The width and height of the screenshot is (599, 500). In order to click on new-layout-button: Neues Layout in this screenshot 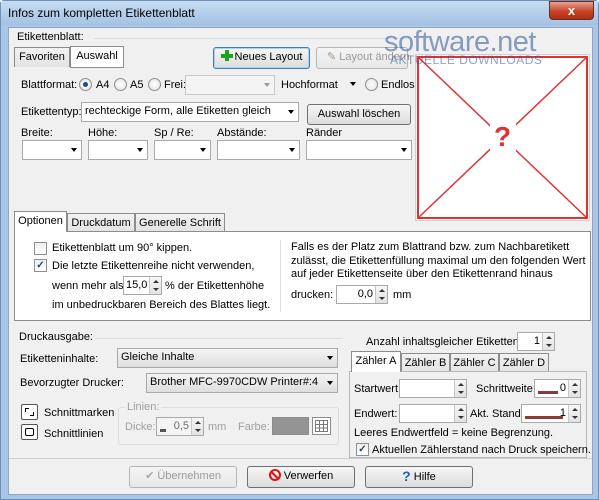, I will do `click(261, 58)`.